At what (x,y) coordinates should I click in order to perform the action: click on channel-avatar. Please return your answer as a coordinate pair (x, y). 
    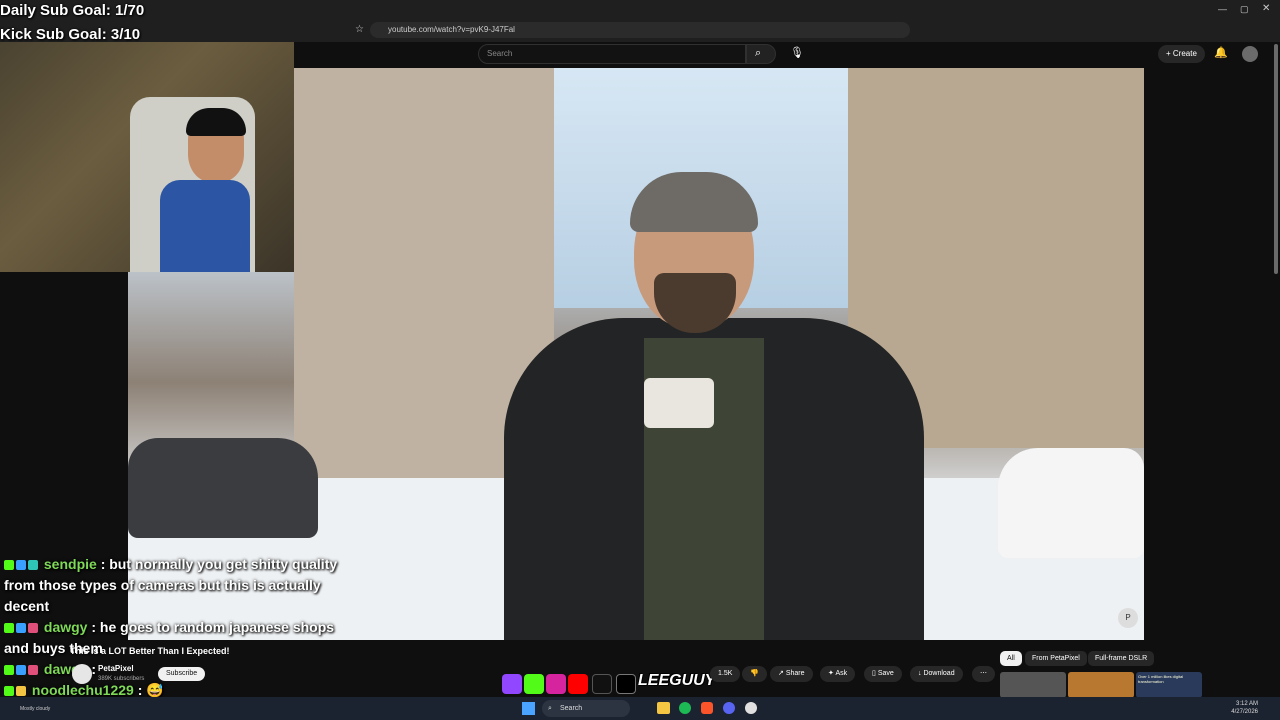
    Looking at the image, I should click on (82, 674).